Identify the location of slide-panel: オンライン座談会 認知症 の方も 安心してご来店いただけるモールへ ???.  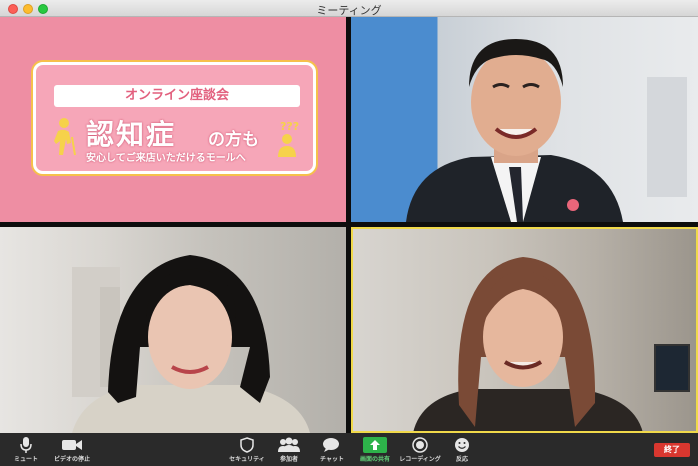
(174, 118).